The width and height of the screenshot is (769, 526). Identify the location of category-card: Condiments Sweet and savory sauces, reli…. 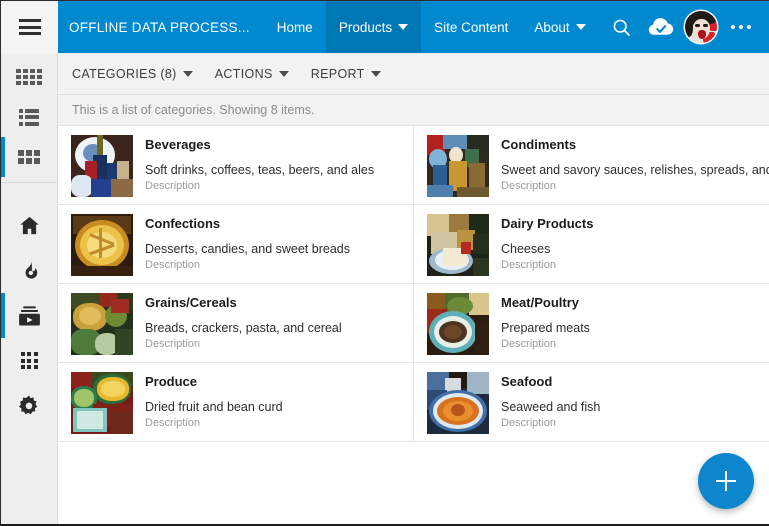
(591, 165).